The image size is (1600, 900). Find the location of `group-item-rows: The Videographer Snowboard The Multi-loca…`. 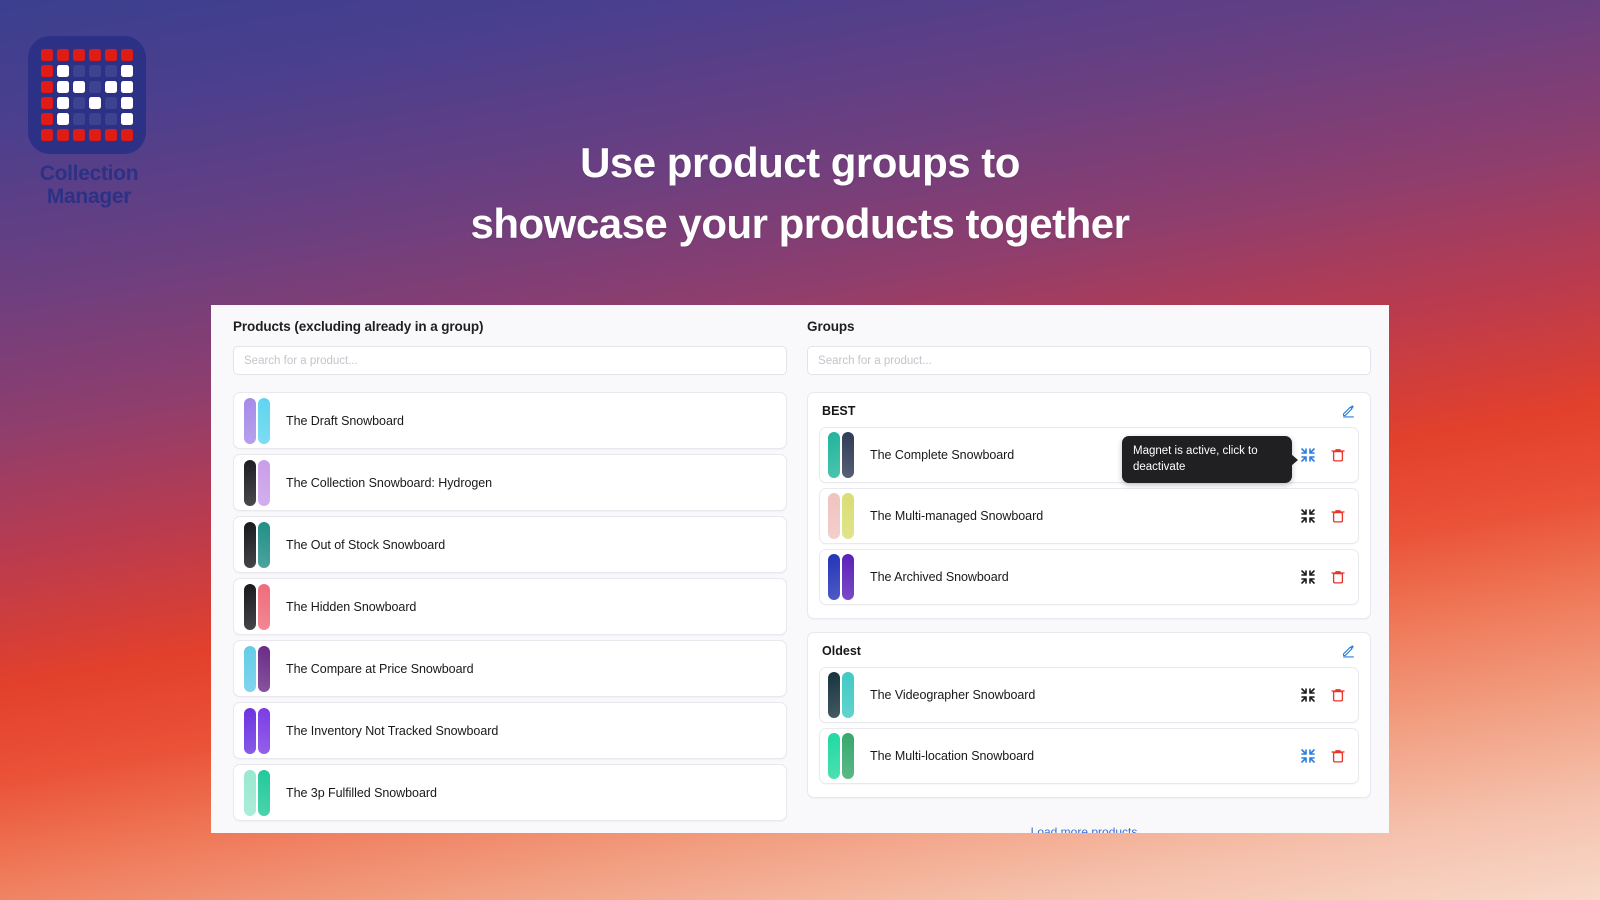

group-item-rows: The Videographer Snowboard The Multi-loca… is located at coordinates (1089, 725).